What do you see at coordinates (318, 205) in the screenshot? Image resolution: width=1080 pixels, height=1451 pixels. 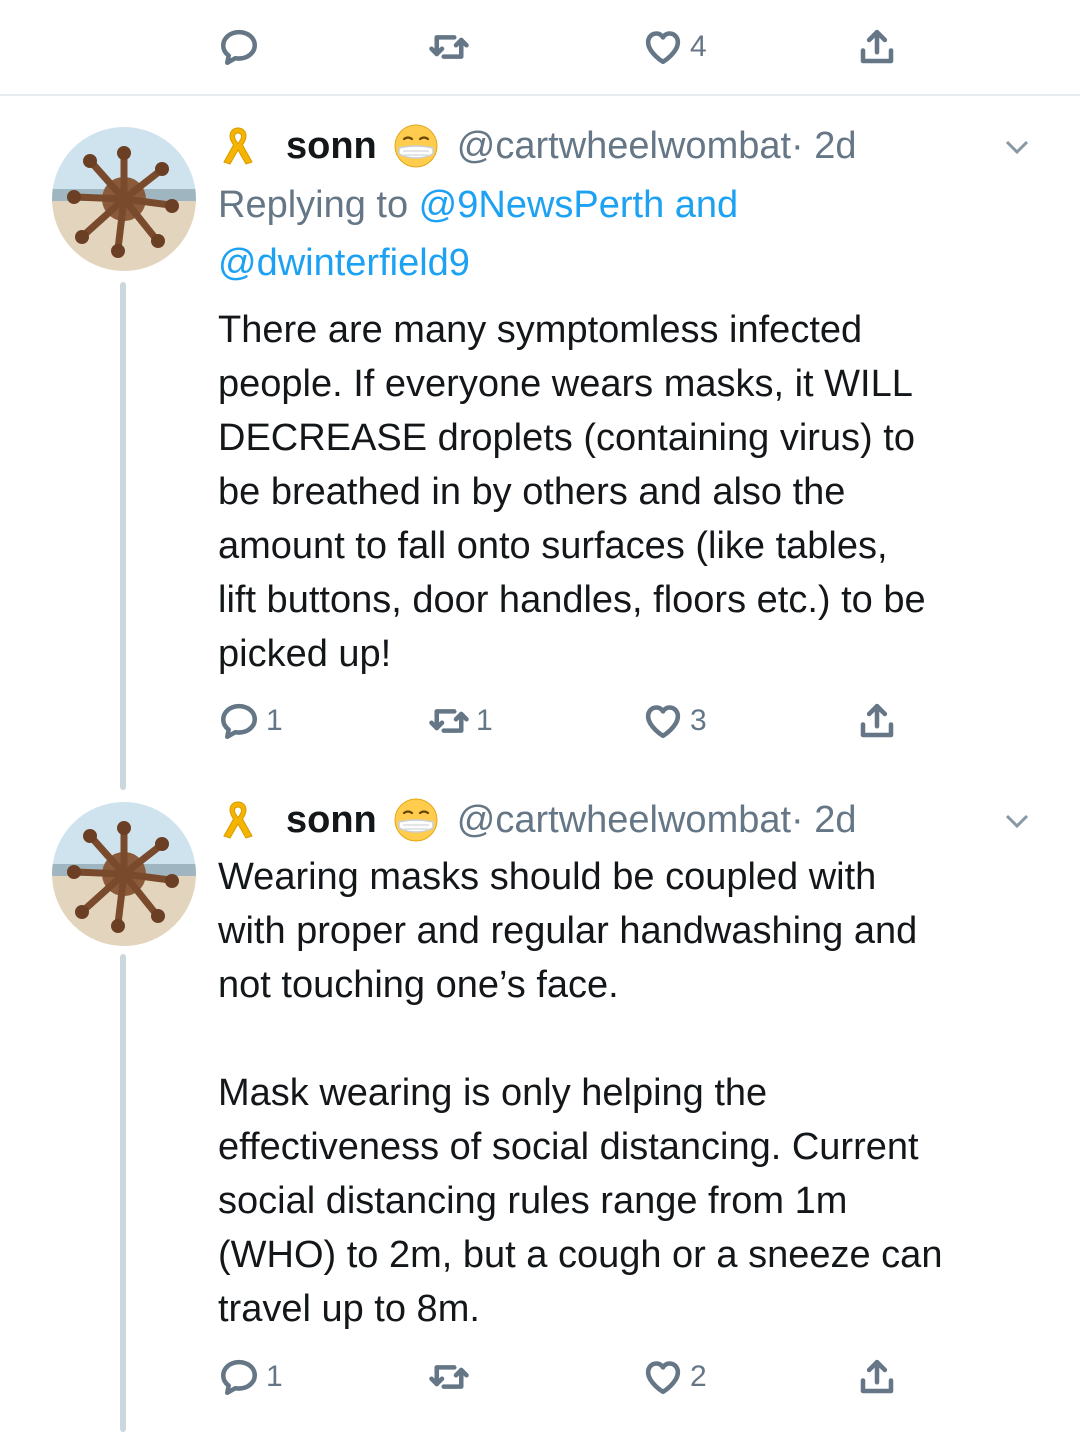 I see `replying-to-label: Replying to` at bounding box center [318, 205].